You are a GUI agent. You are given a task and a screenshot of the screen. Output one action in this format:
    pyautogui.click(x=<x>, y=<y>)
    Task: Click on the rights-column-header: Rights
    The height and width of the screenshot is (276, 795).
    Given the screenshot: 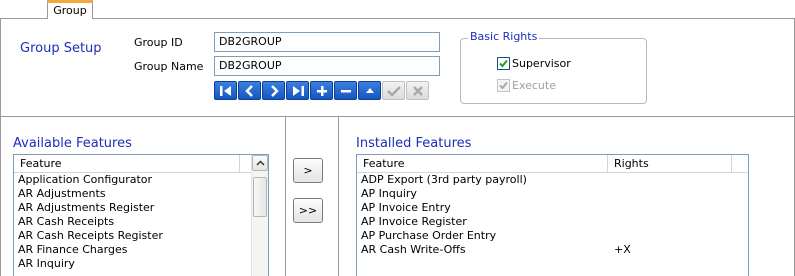 What is the action you would take?
    pyautogui.click(x=670, y=163)
    